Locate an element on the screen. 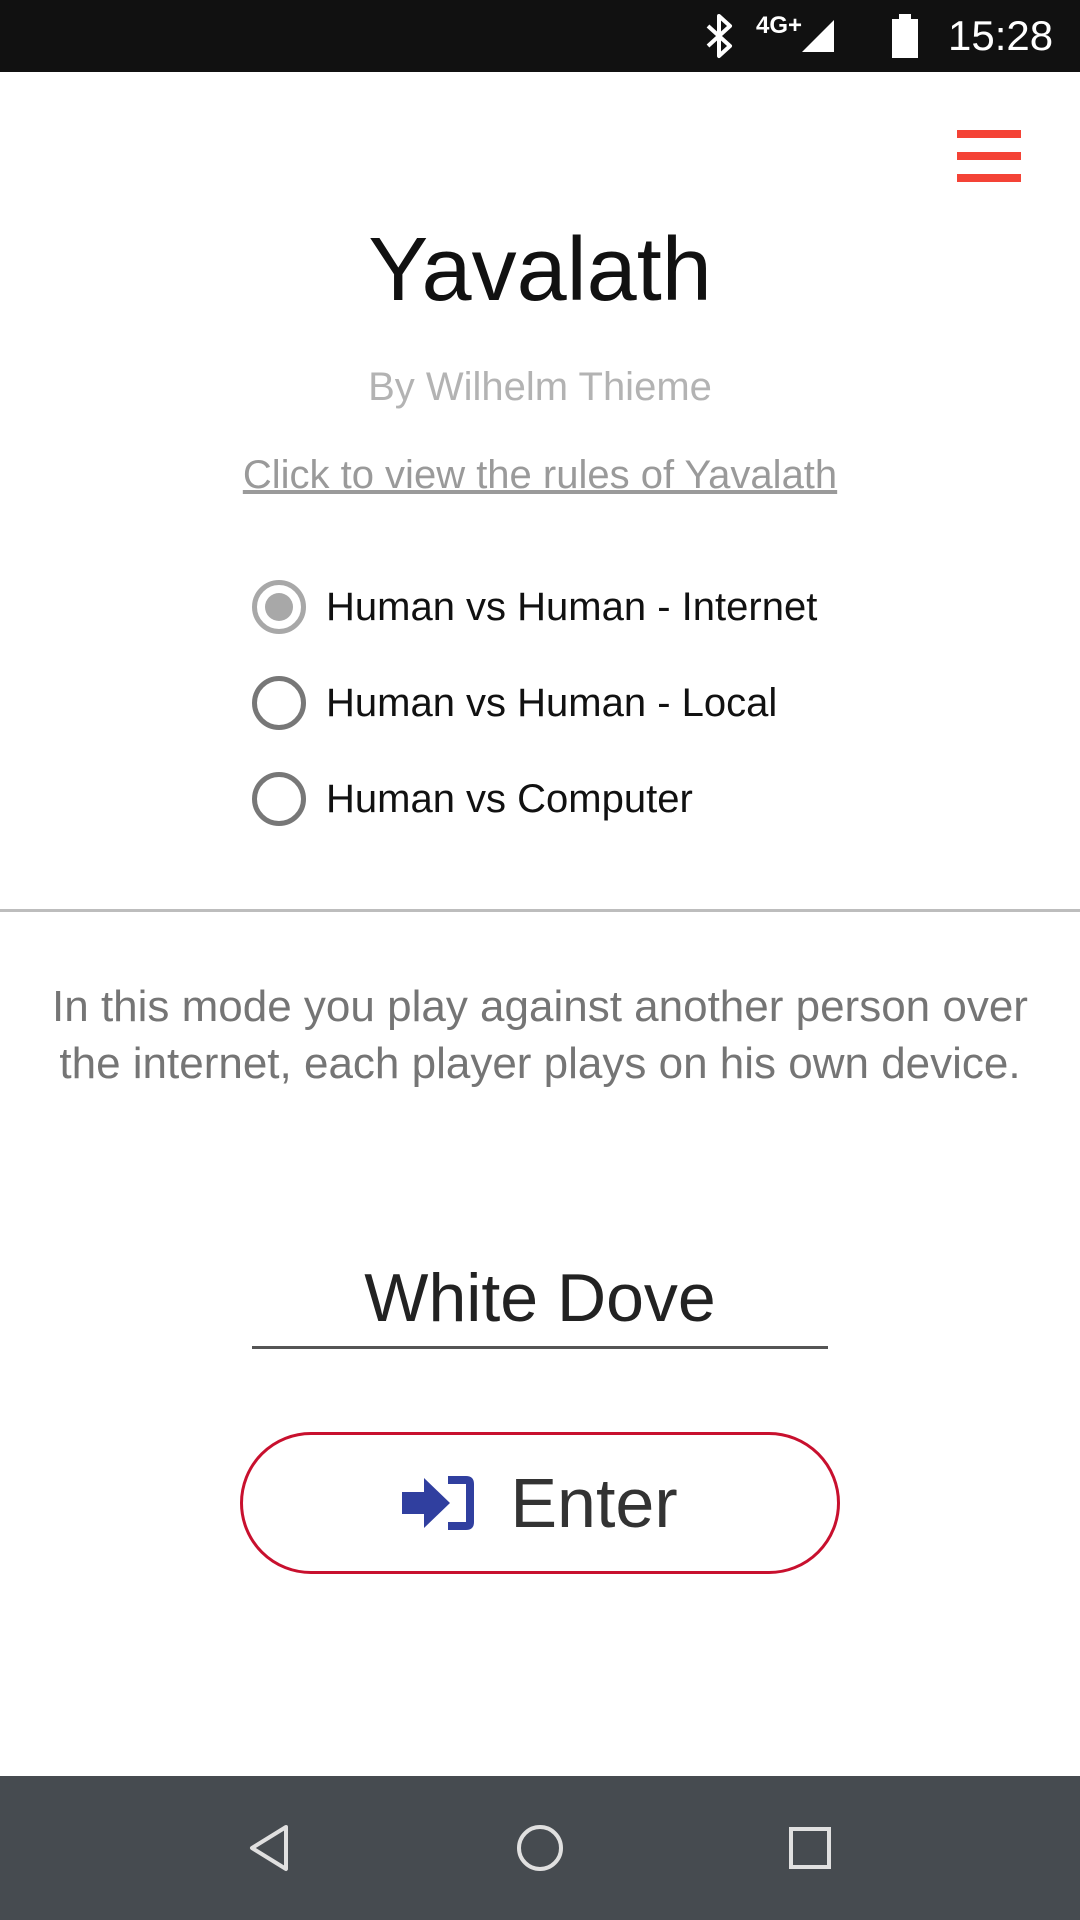  author-label: By Wilhelm Thieme is located at coordinates (540, 387).